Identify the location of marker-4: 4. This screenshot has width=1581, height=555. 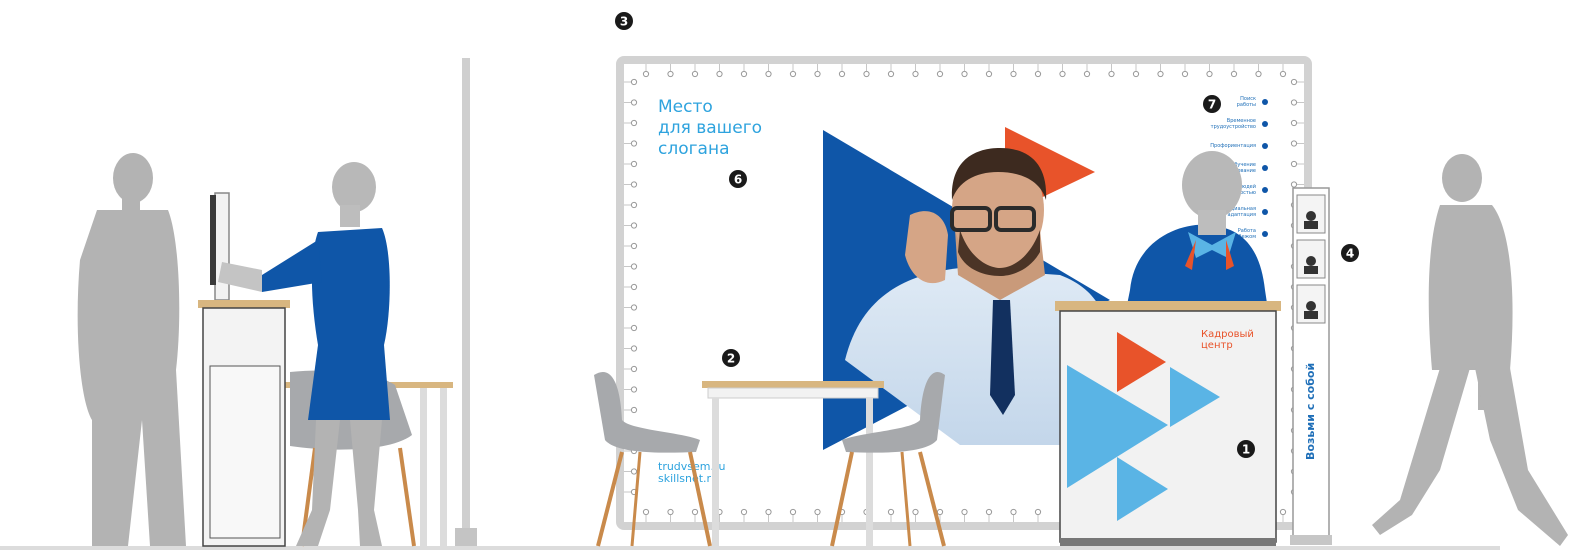
(1350, 253).